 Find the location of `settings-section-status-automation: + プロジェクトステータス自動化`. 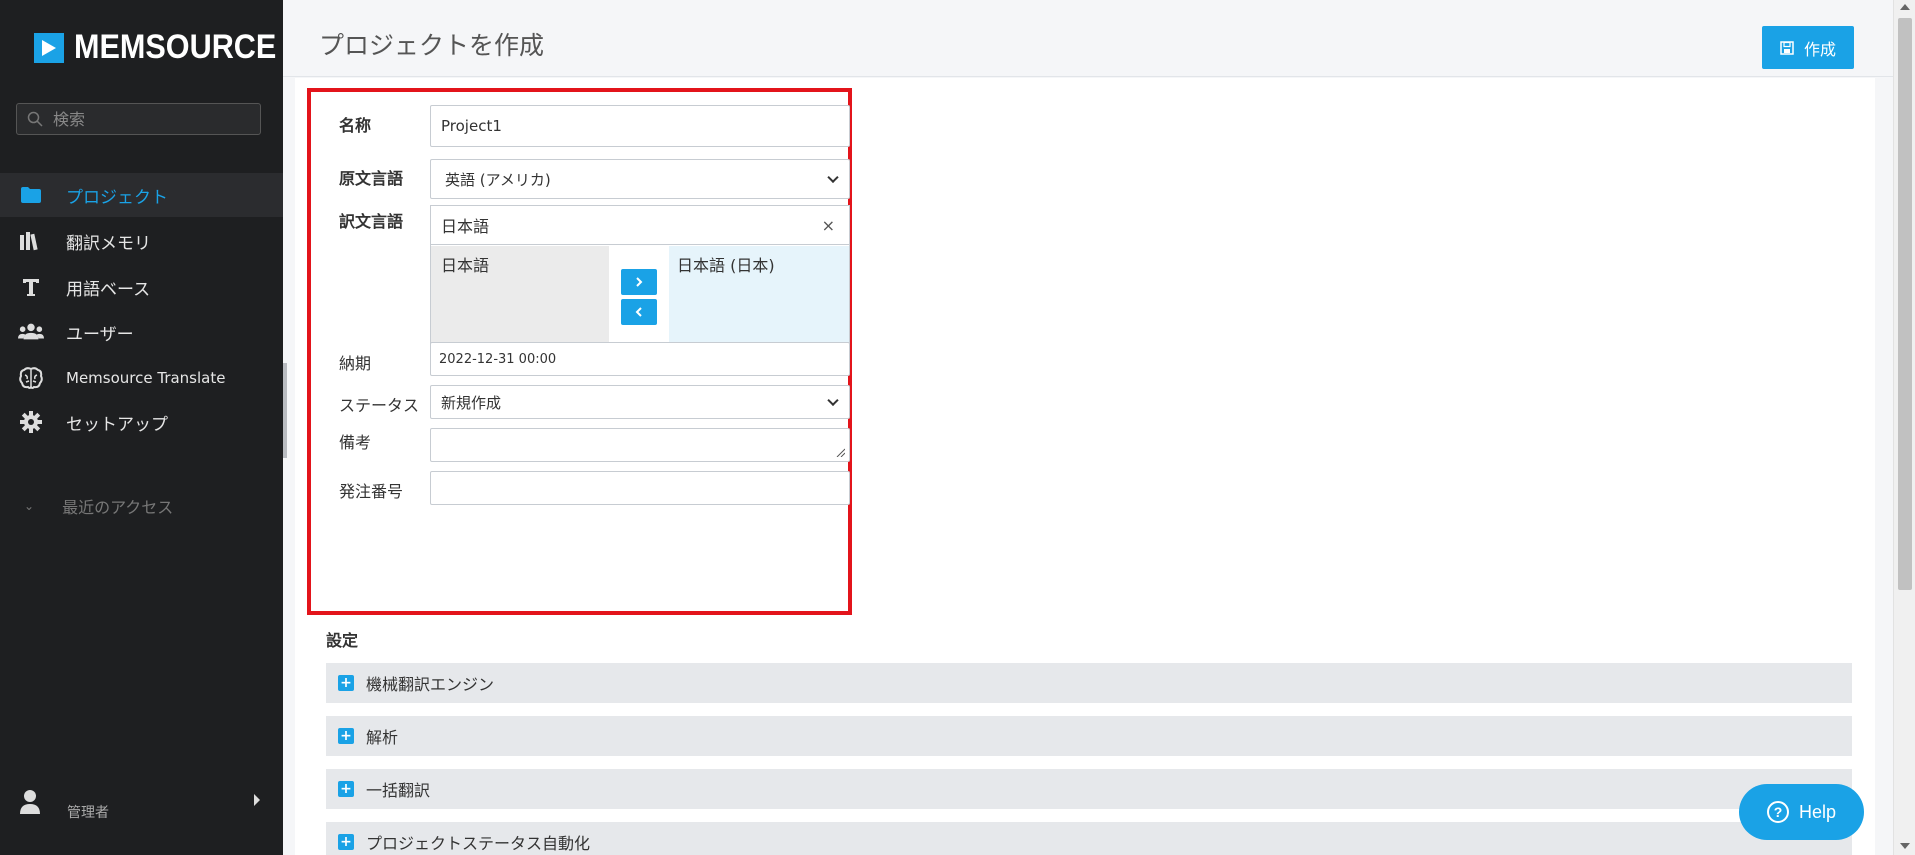

settings-section-status-automation: + プロジェクトステータス自動化 is located at coordinates (1089, 838).